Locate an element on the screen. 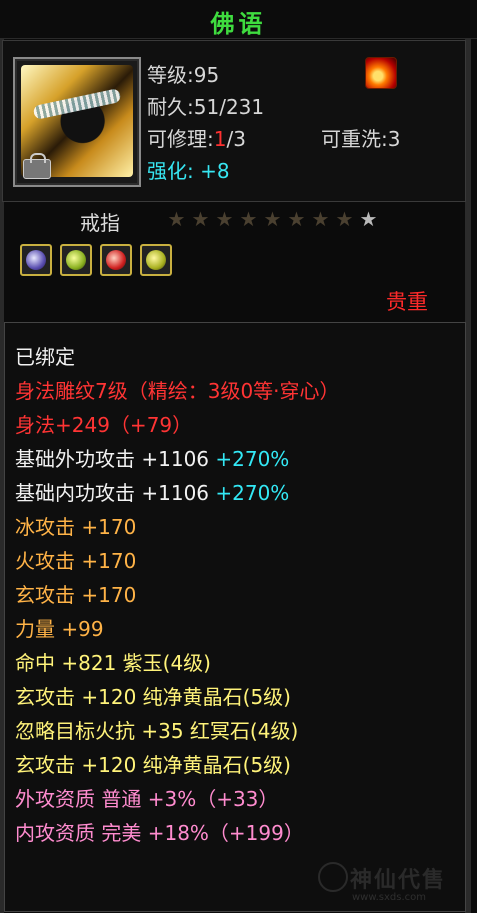 The width and height of the screenshot is (477, 913). attribute-line: 基础外功攻击 +1106 +270% is located at coordinates (152, 457).